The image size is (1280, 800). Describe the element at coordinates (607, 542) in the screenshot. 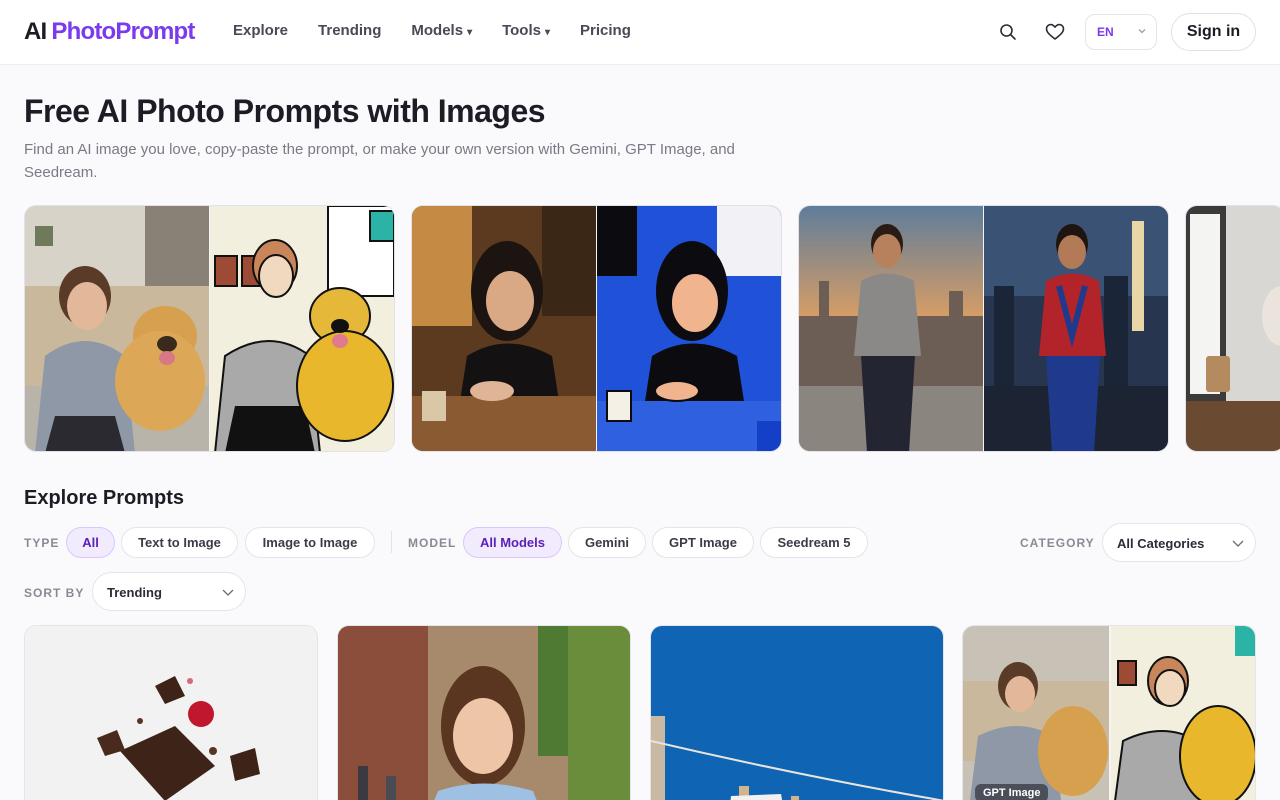

I see `model-chip-gemini: Gemini` at that location.